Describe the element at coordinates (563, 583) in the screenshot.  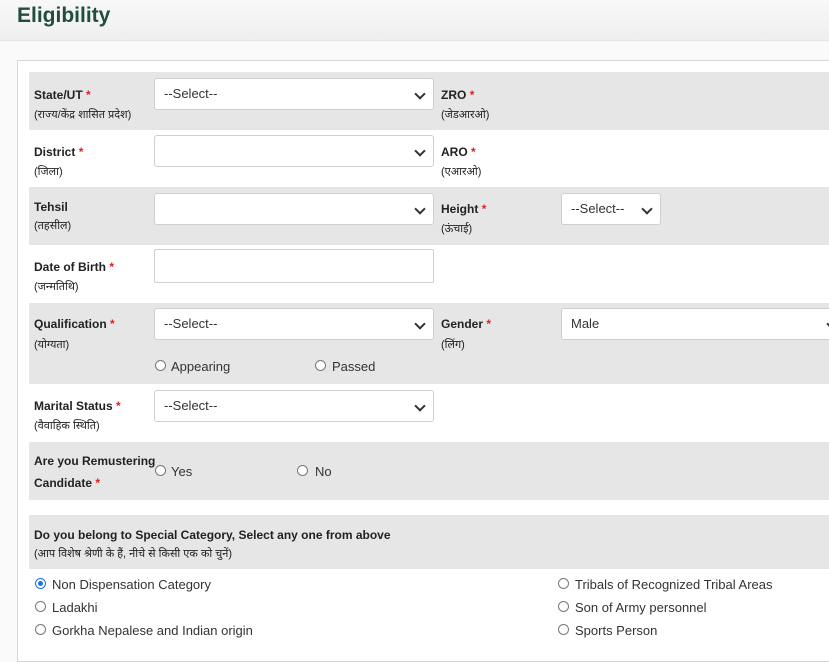
I see `tribals-radio` at that location.